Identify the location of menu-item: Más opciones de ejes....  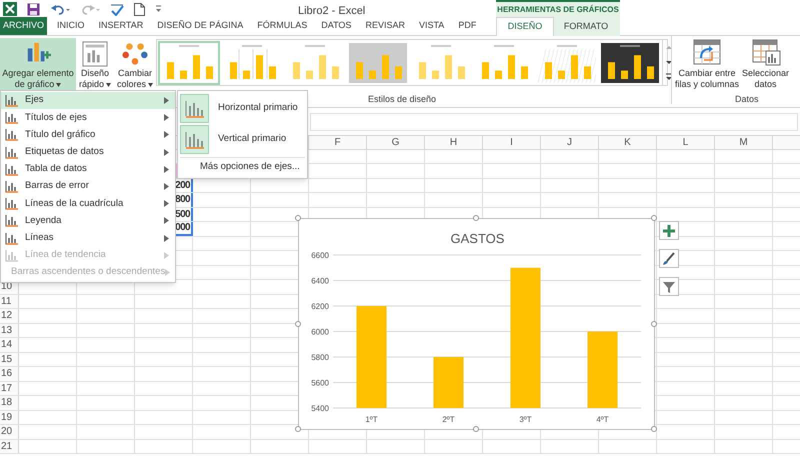
(242, 166).